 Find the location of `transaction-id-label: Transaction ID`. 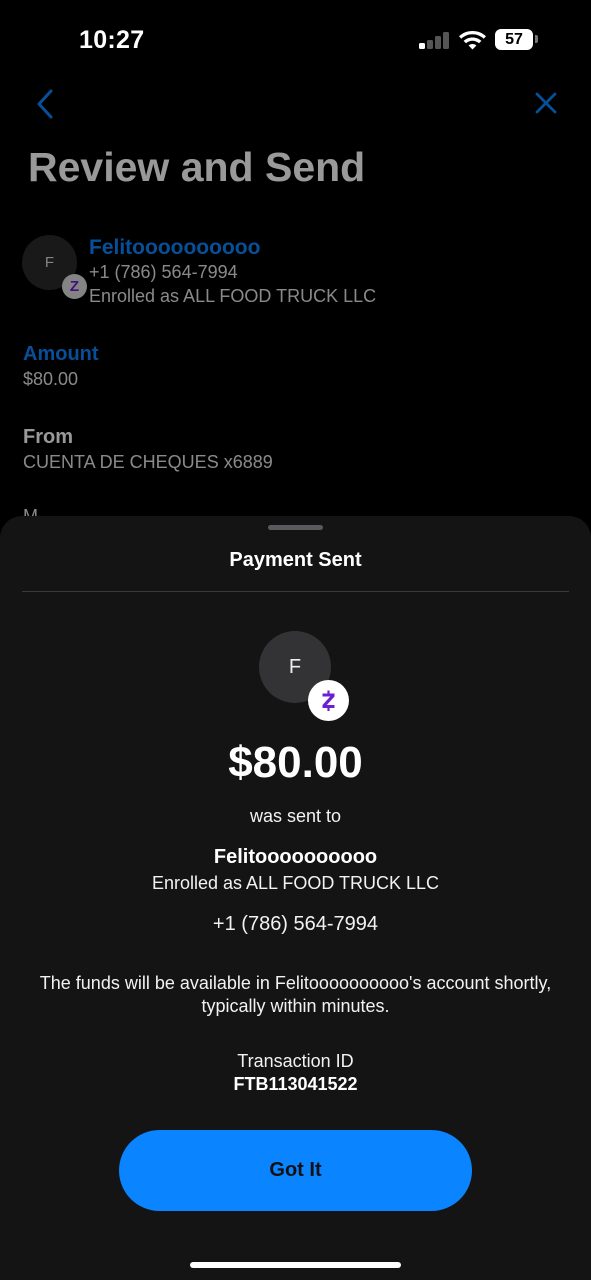

transaction-id-label: Transaction ID is located at coordinates (295, 1061).